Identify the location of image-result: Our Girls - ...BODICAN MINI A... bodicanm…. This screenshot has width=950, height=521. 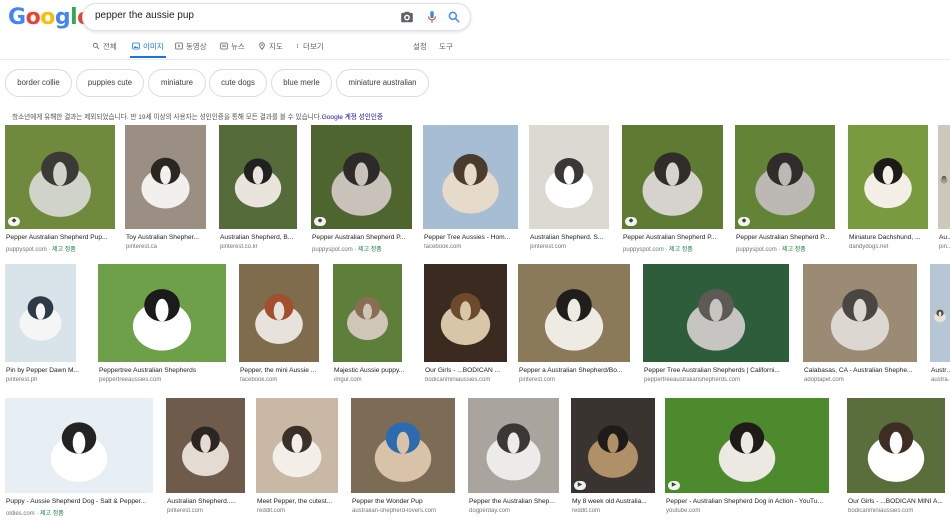
(896, 458).